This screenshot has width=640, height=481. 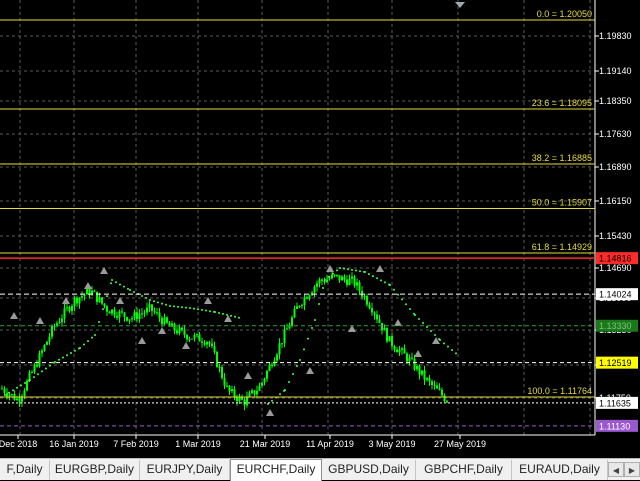 What do you see at coordinates (460, 444) in the screenshot?
I see `date-axis-label: 27 May 2019` at bounding box center [460, 444].